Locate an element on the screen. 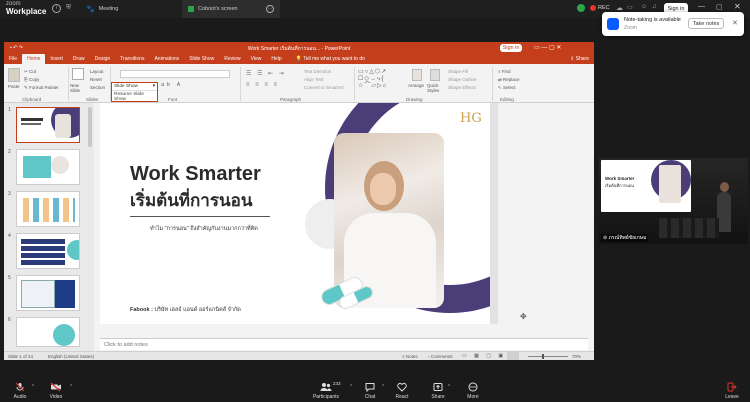  paste-icon is located at coordinates (14, 75).